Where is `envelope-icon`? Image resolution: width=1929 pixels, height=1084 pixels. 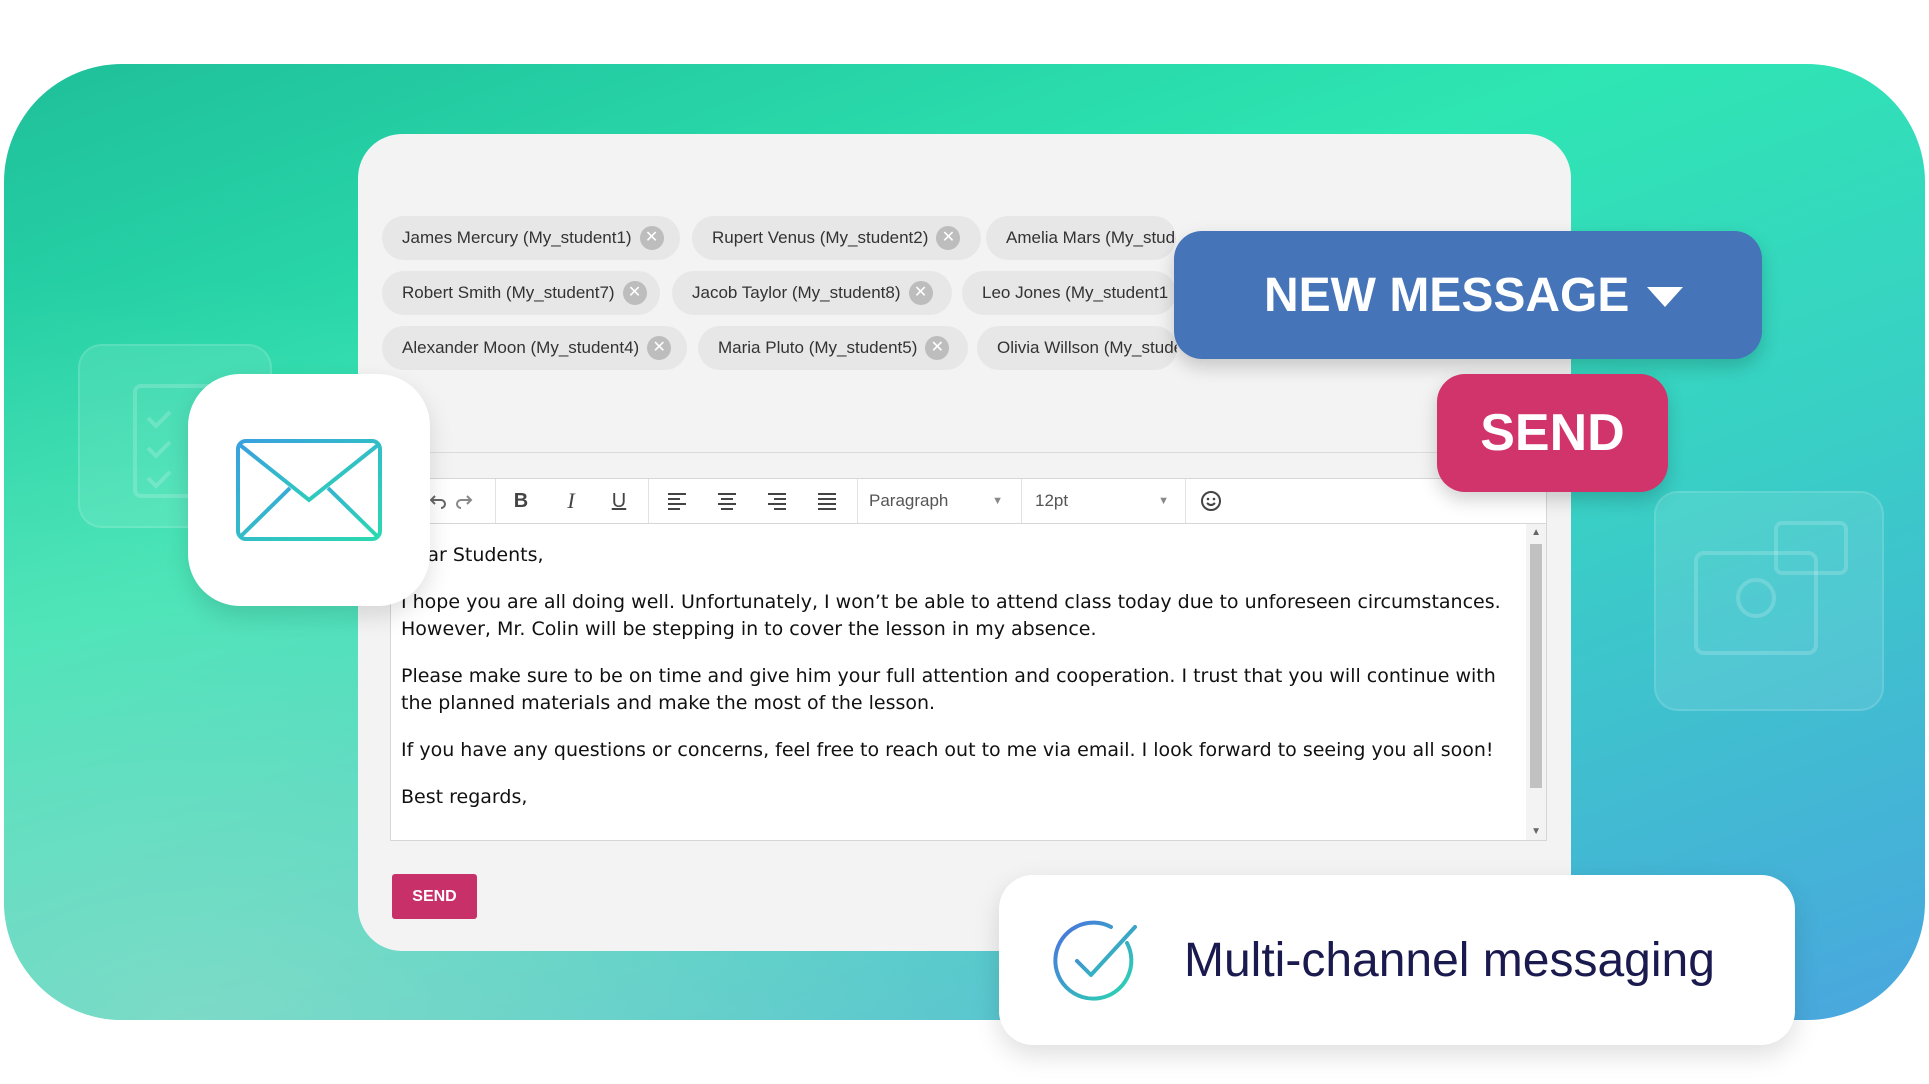 envelope-icon is located at coordinates (309, 490).